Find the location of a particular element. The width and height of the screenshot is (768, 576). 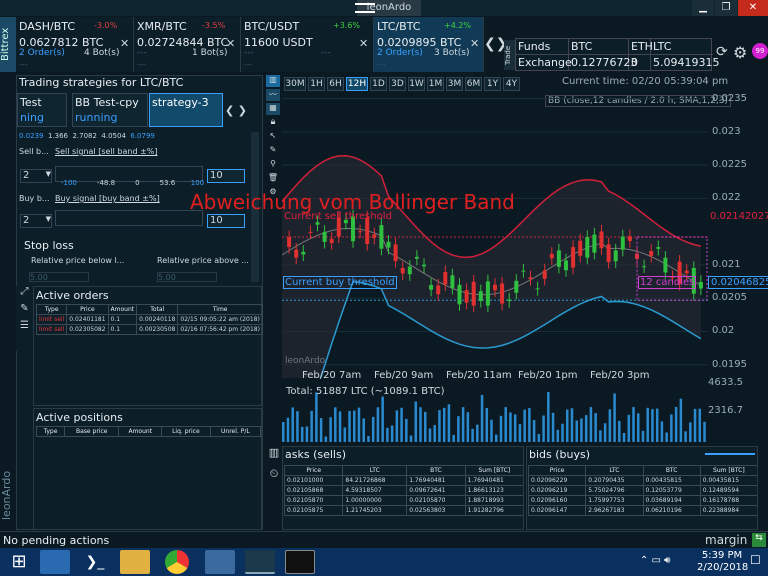

pin-icon: ⚲ is located at coordinates (273, 165).